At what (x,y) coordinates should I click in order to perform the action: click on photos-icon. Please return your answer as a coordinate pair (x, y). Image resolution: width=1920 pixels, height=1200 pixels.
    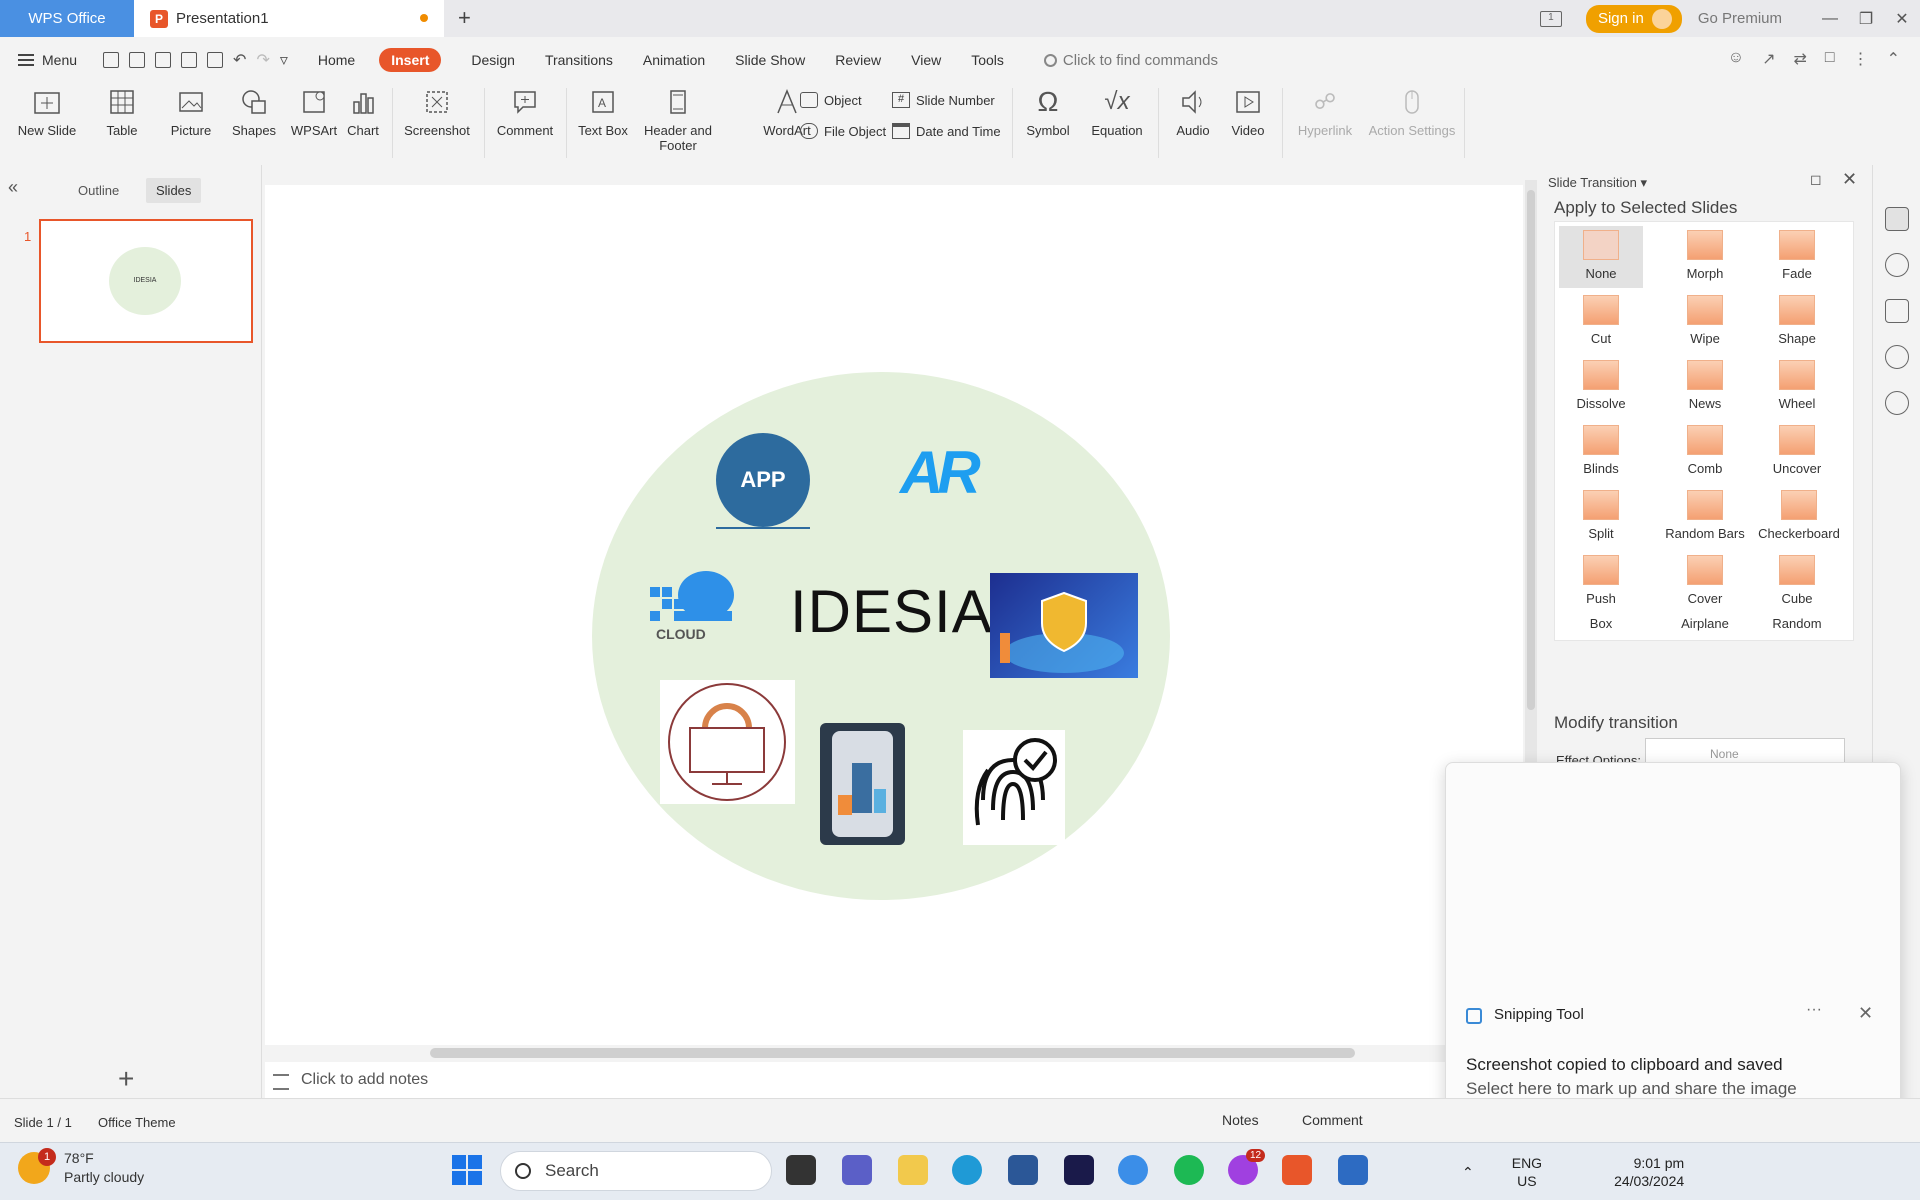
    Looking at the image, I should click on (1353, 1170).